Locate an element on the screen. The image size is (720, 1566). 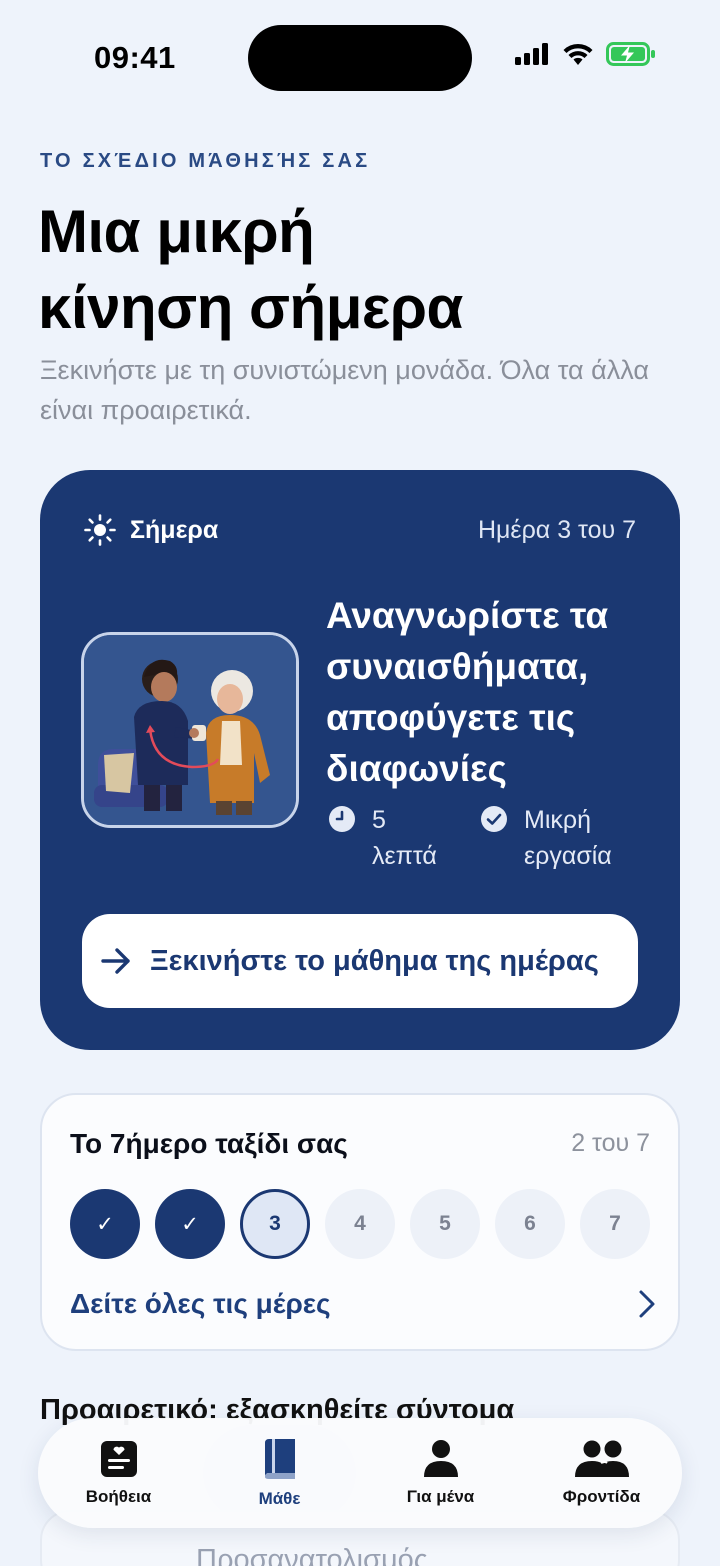
day-6-indicator: 6 is located at coordinates (530, 1224).